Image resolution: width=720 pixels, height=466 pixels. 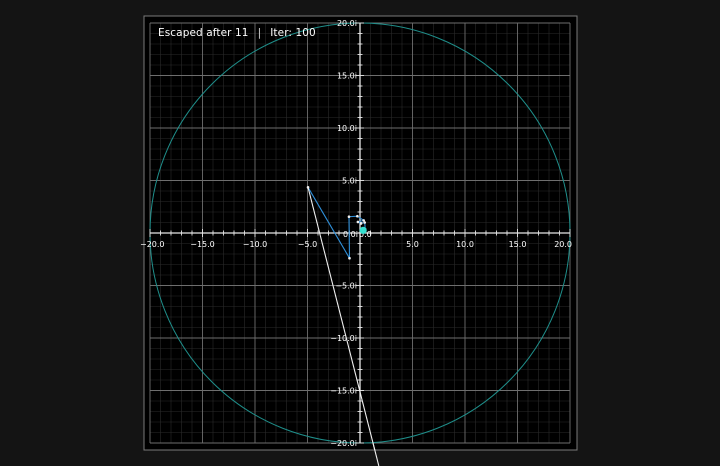 I want to click on imaginary-tick-label: −15.0i, so click(x=343, y=391).